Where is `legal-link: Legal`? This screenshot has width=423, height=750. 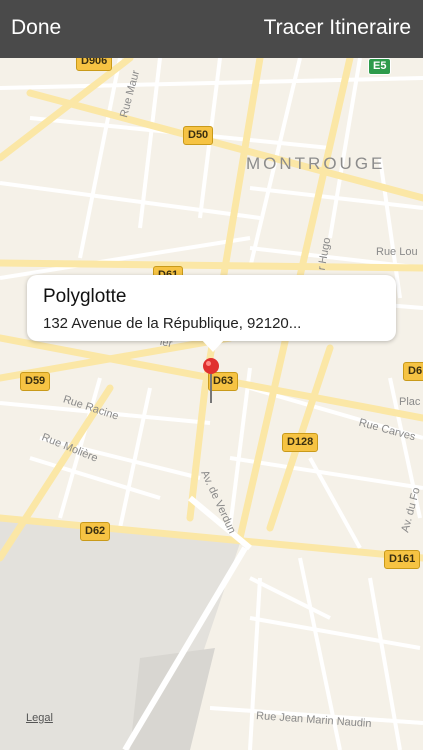
legal-link: Legal is located at coordinates (39, 718).